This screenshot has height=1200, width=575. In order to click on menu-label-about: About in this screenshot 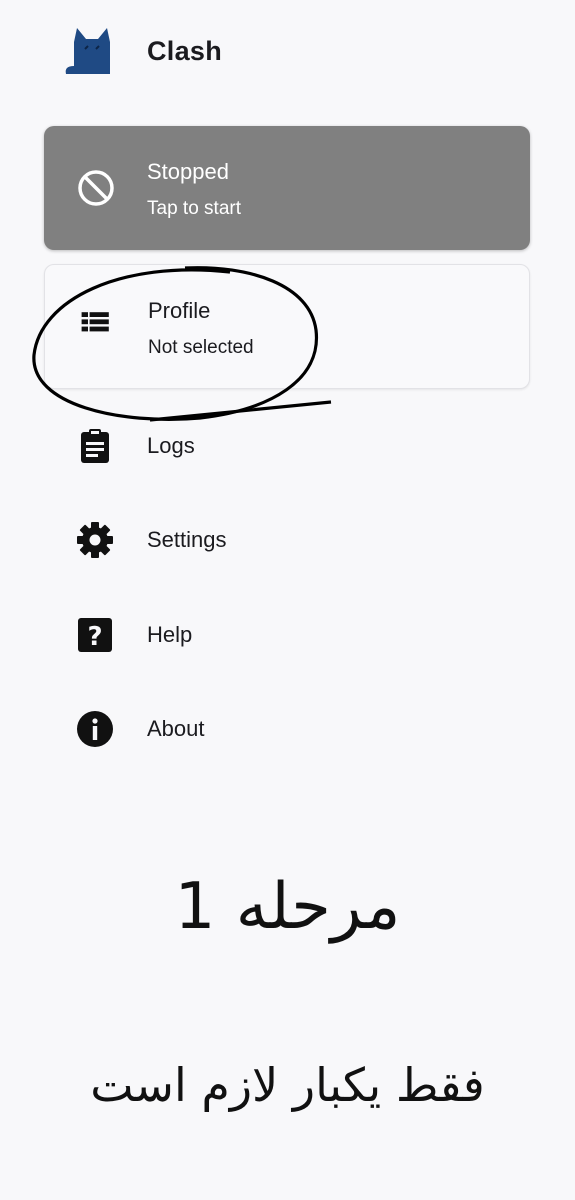, I will do `click(176, 728)`.